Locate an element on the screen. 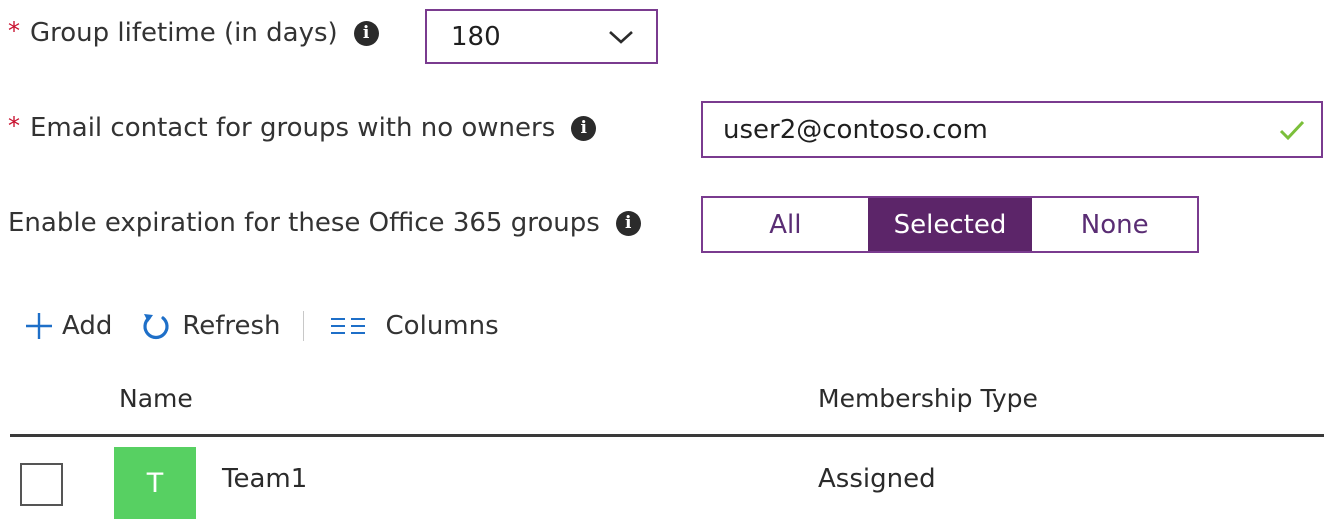  group-lifetime-select: 180 is located at coordinates (541, 36).